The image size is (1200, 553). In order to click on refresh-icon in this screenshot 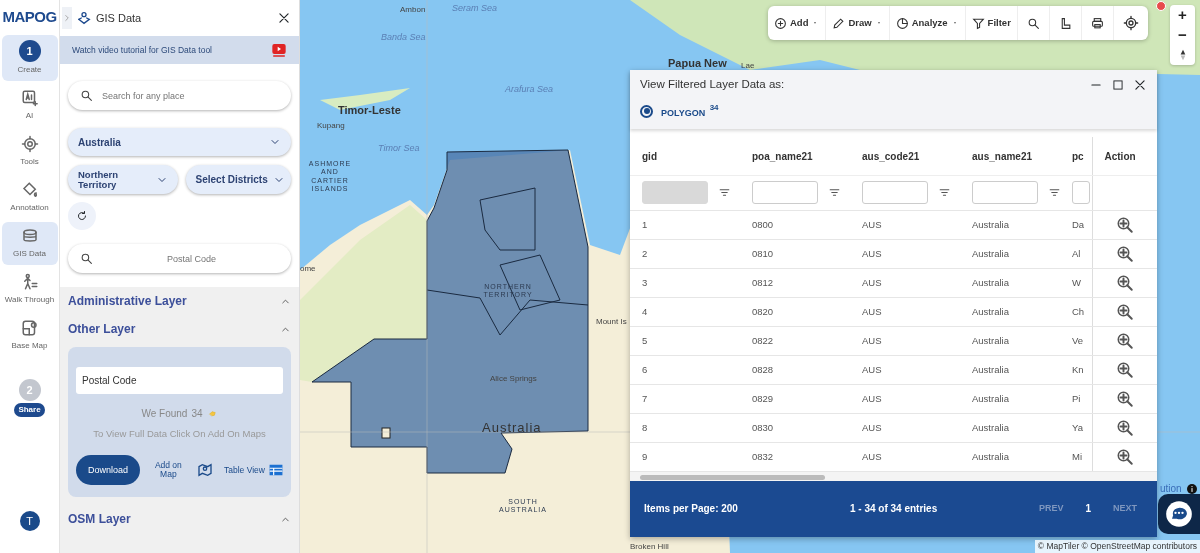, I will do `click(82, 216)`.